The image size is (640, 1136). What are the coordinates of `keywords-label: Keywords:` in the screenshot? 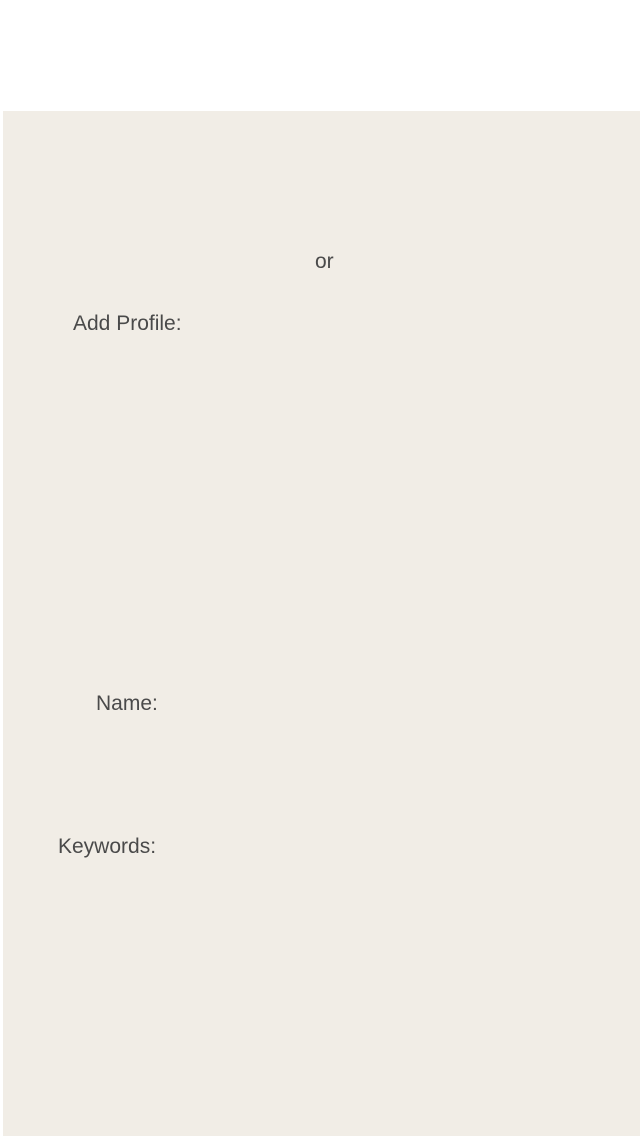 It's located at (107, 846).